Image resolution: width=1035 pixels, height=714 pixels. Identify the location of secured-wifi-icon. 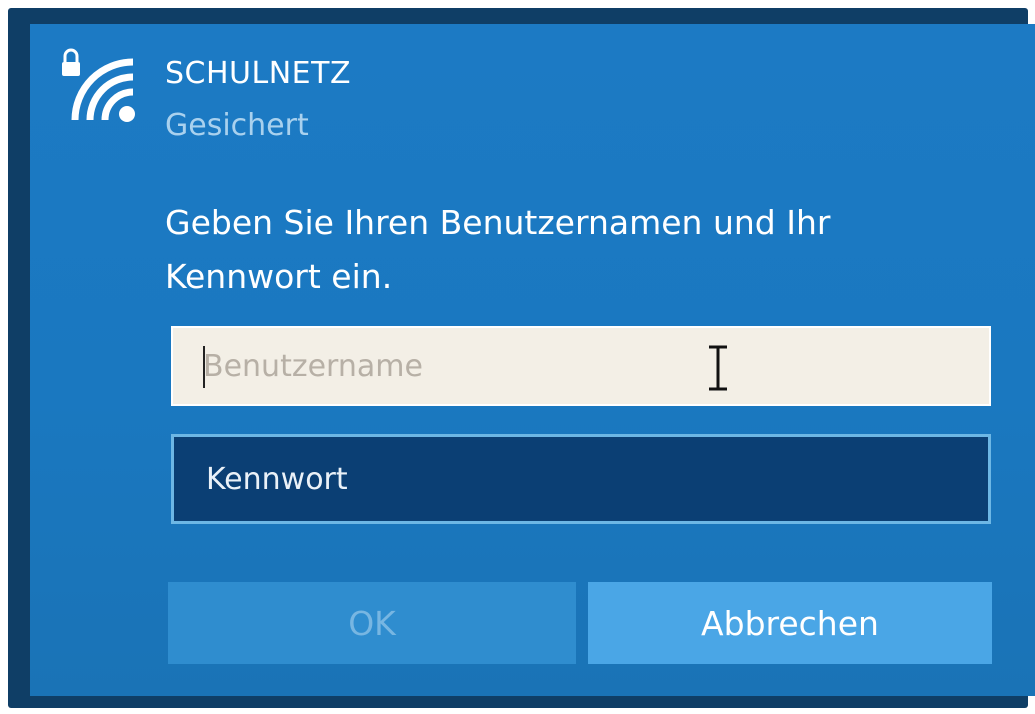
(98, 85).